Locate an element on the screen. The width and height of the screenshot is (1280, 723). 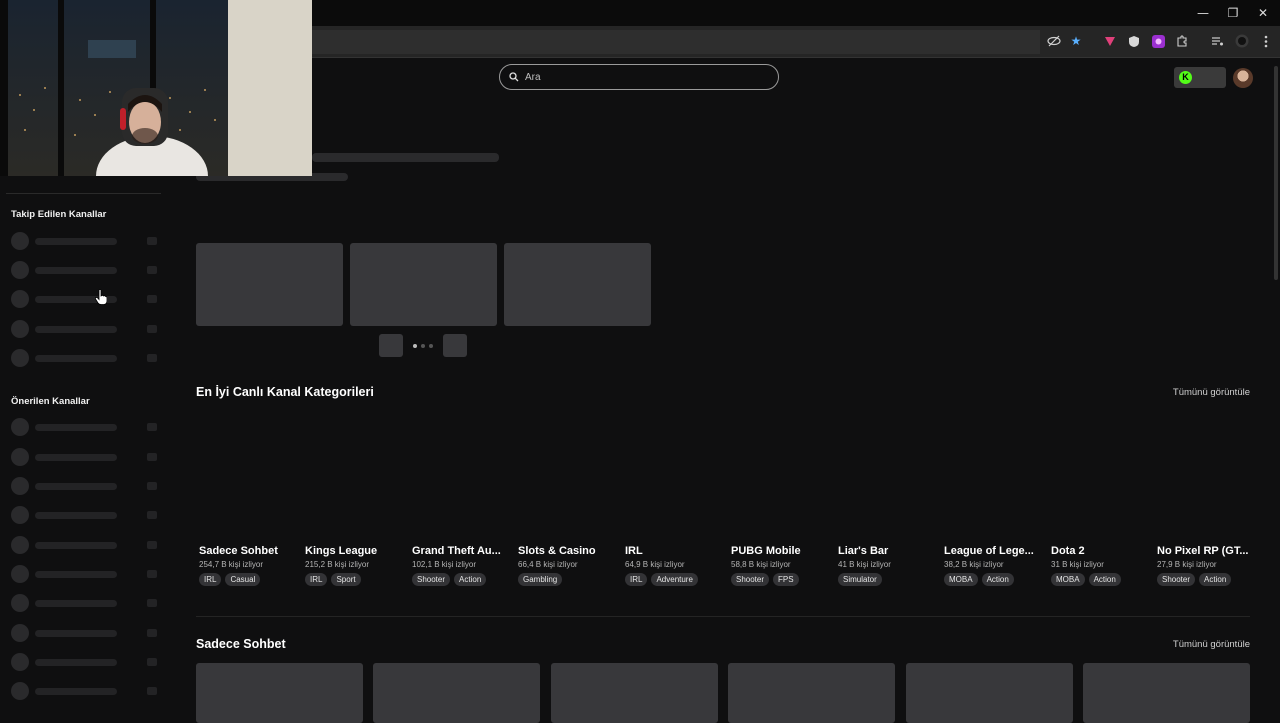
hand-cursor-icon is located at coordinates (101, 297).